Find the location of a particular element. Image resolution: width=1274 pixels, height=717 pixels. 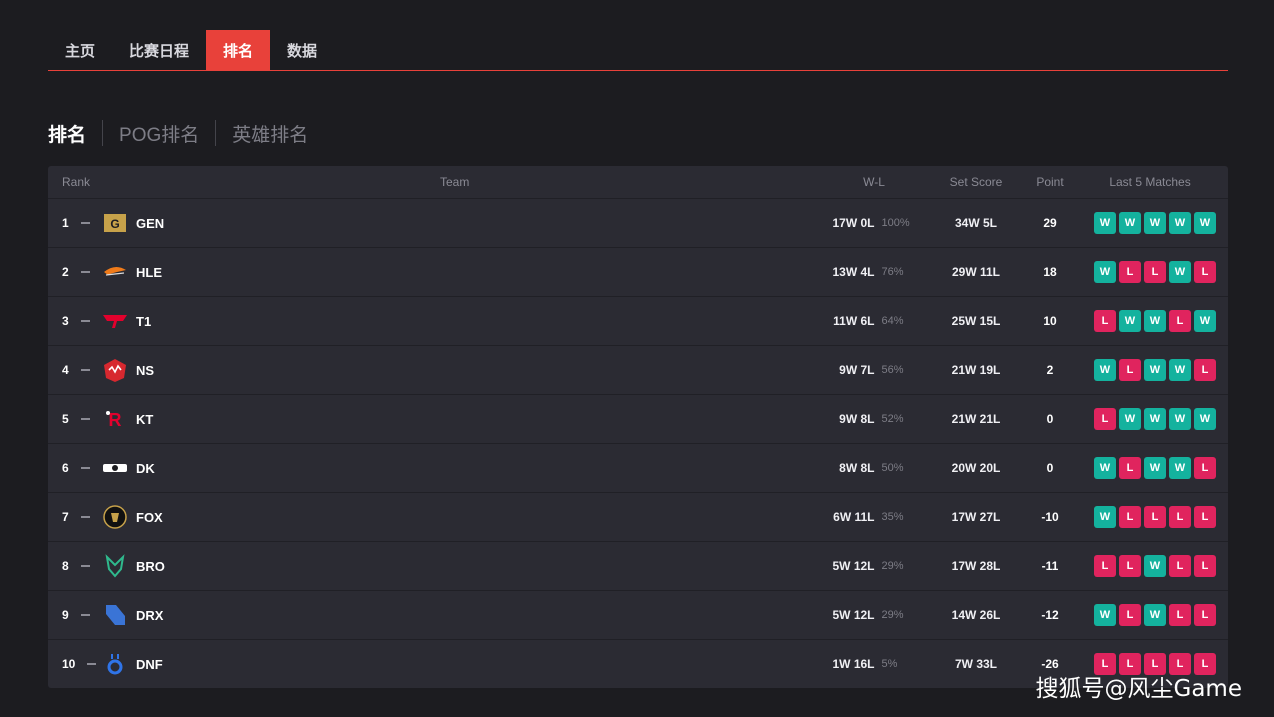

last-5-matches: WLLWL is located at coordinates (1150, 272).